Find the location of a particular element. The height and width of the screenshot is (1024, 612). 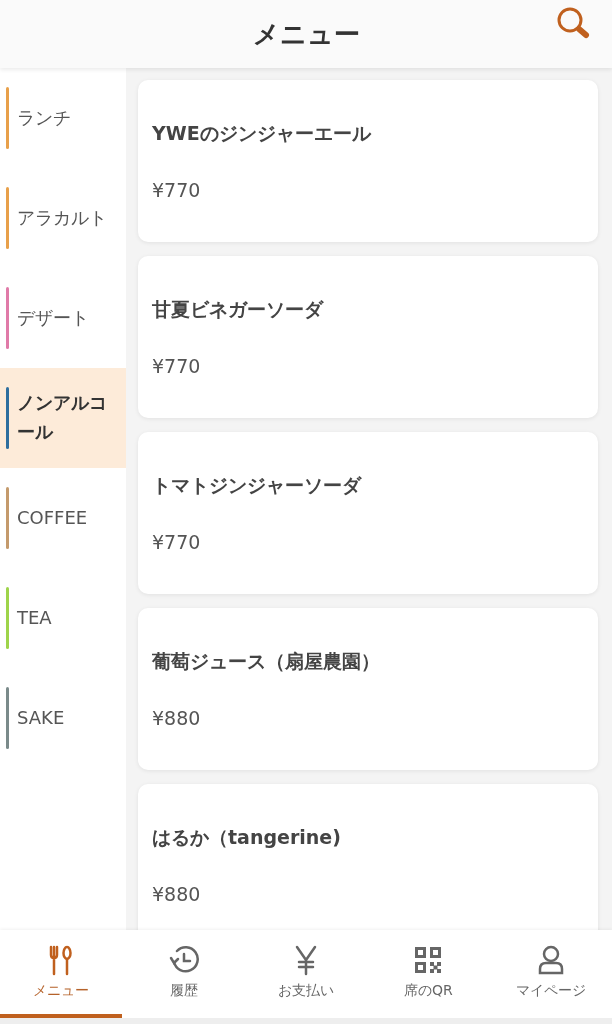

category-item: ランチ is located at coordinates (63, 118).